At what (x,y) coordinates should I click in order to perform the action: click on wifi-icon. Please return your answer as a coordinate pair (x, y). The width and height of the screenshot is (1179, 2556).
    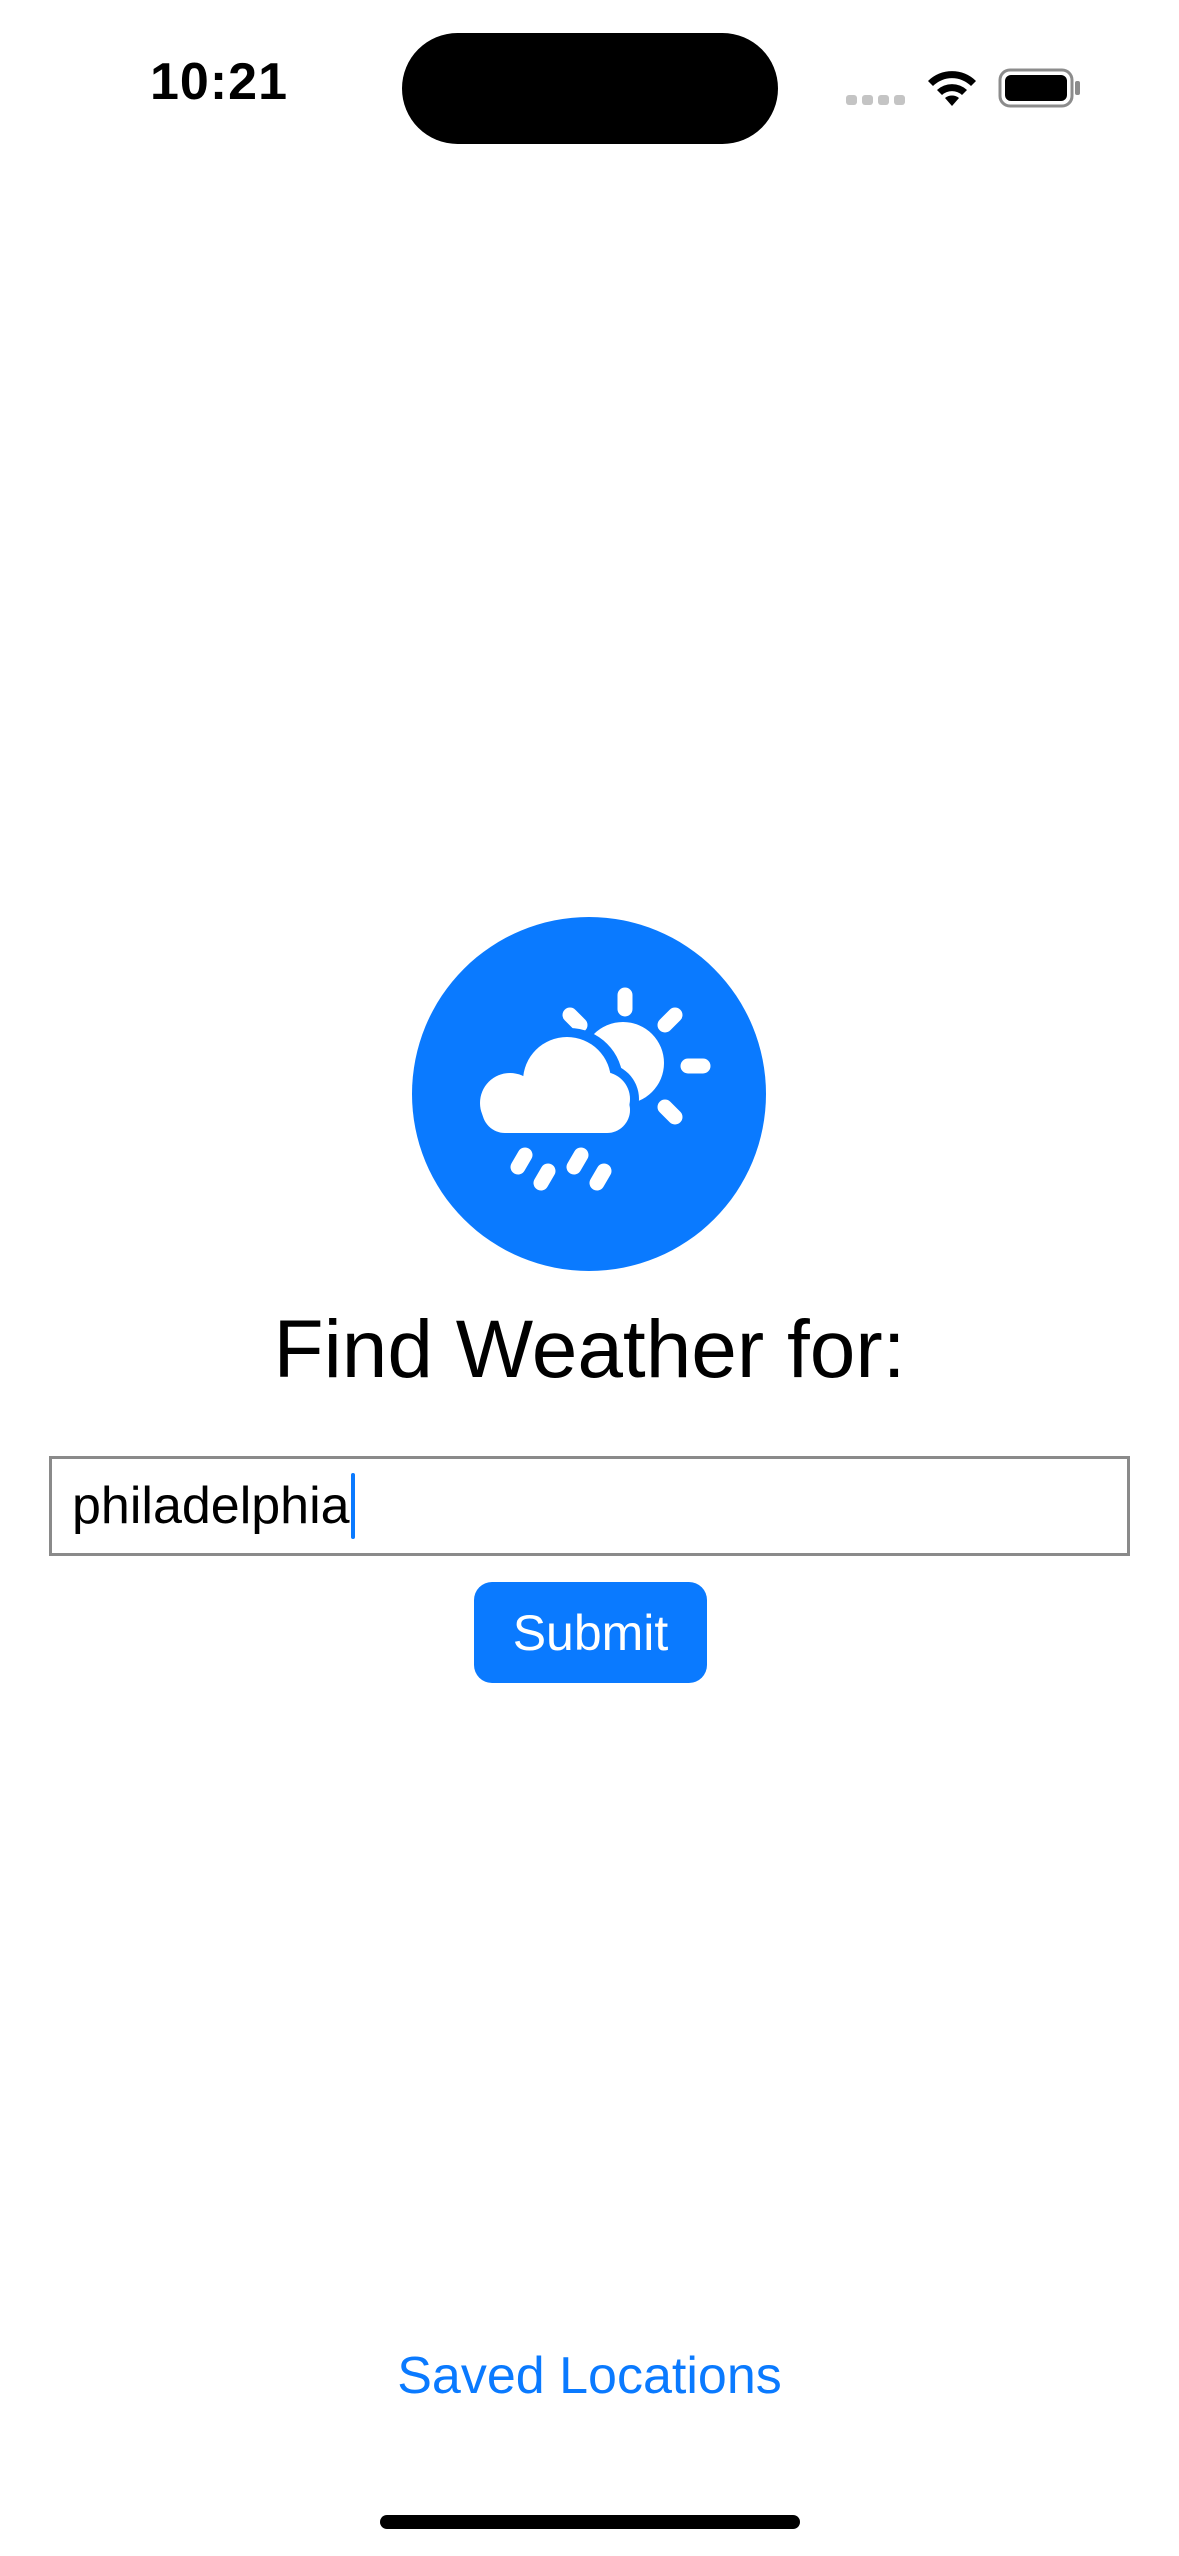
    Looking at the image, I should click on (952, 88).